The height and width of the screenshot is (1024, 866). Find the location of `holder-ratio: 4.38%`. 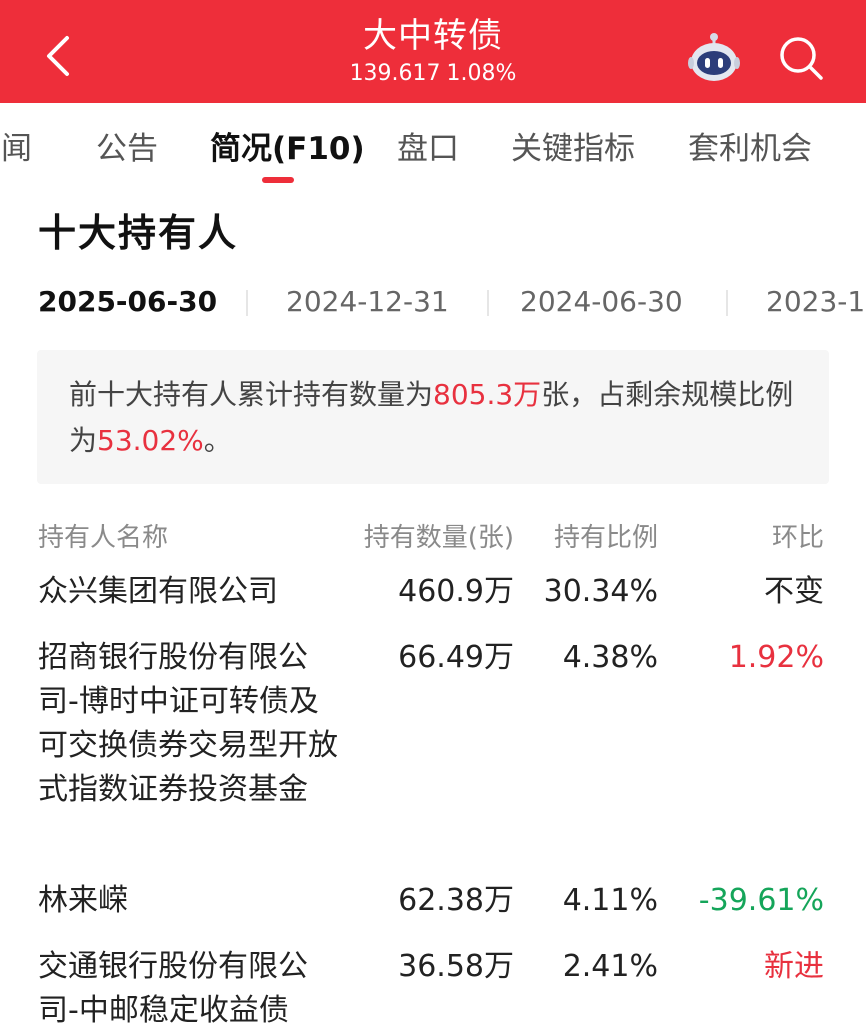

holder-ratio: 4.38% is located at coordinates (610, 657).